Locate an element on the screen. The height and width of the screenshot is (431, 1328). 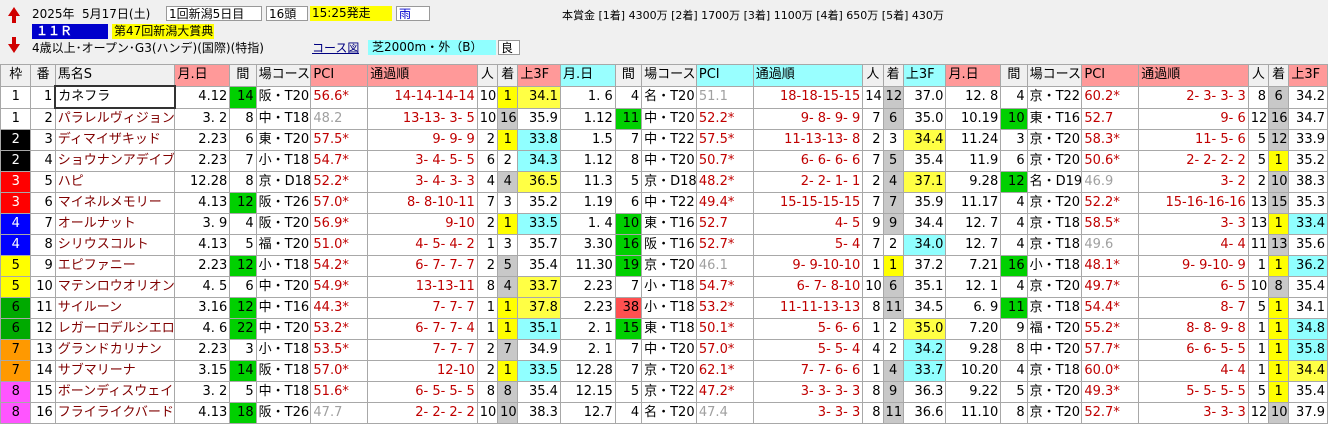
horse-number: 1 is located at coordinates (43, 97).